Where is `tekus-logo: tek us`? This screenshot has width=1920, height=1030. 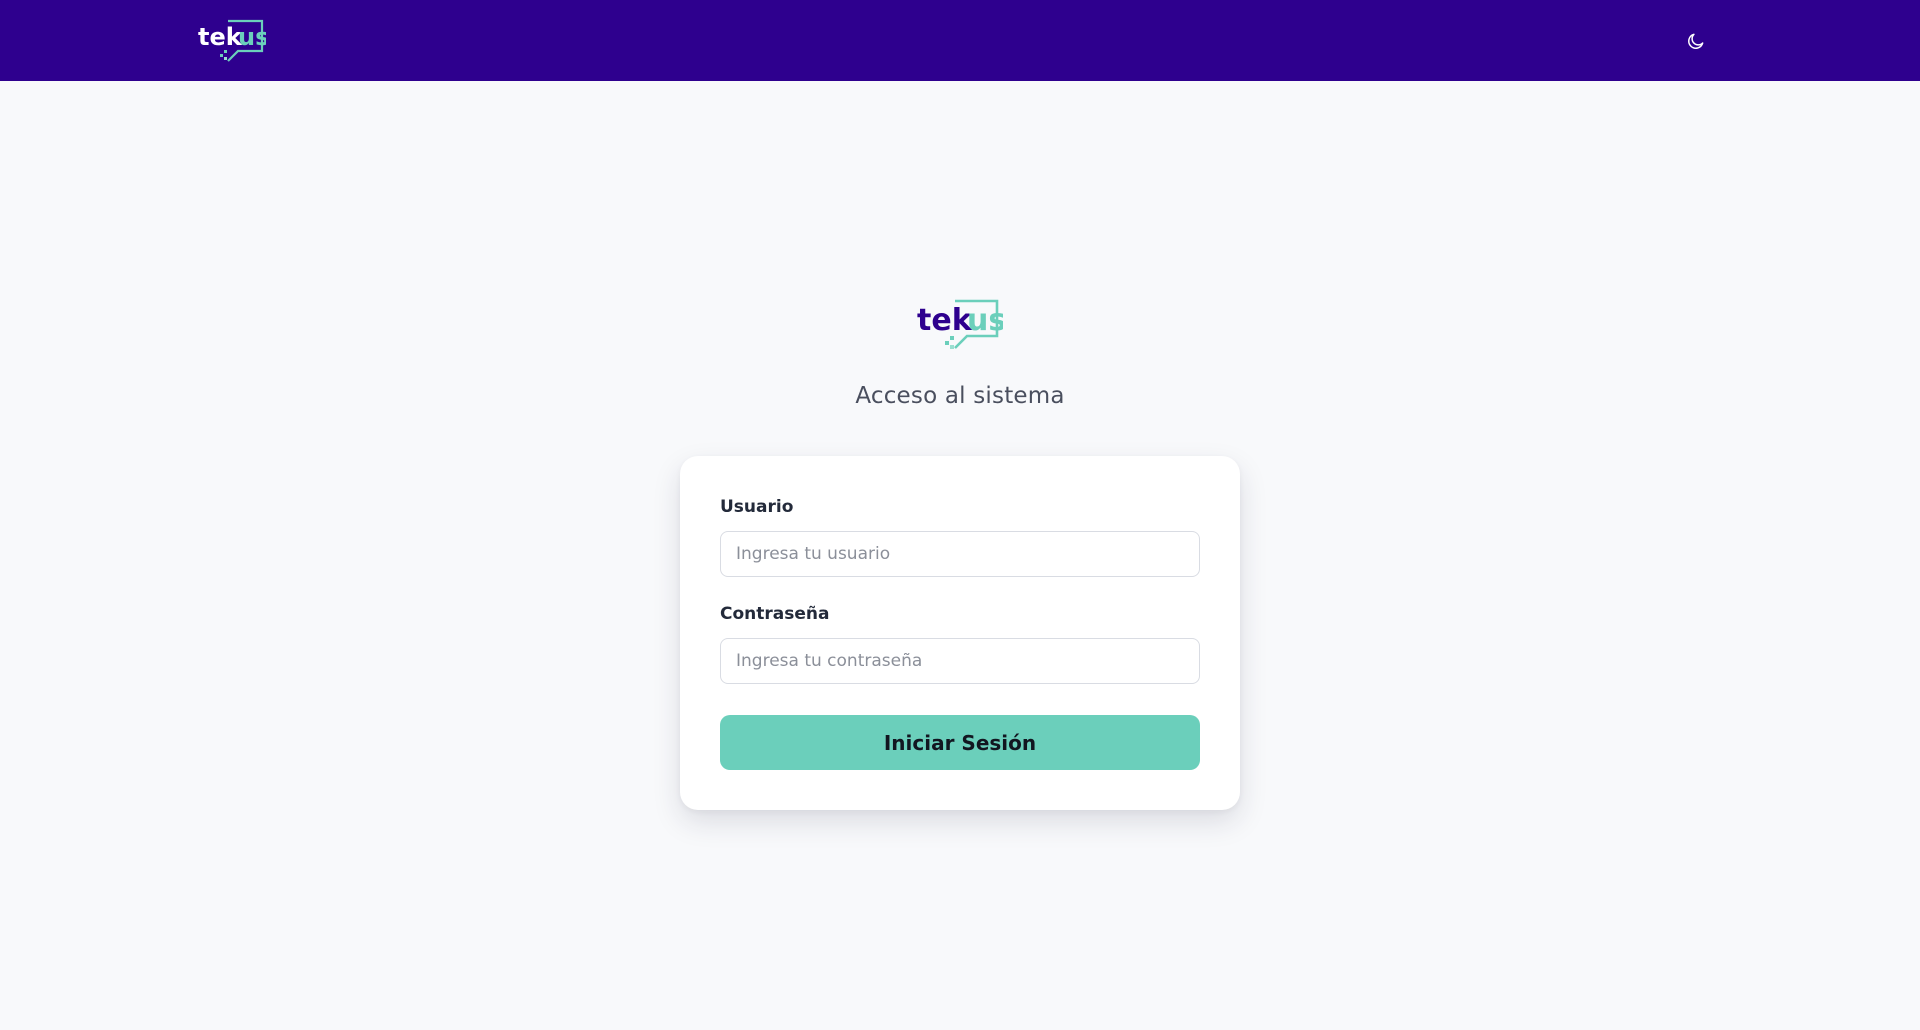
tekus-logo: tek us is located at coordinates (233, 40).